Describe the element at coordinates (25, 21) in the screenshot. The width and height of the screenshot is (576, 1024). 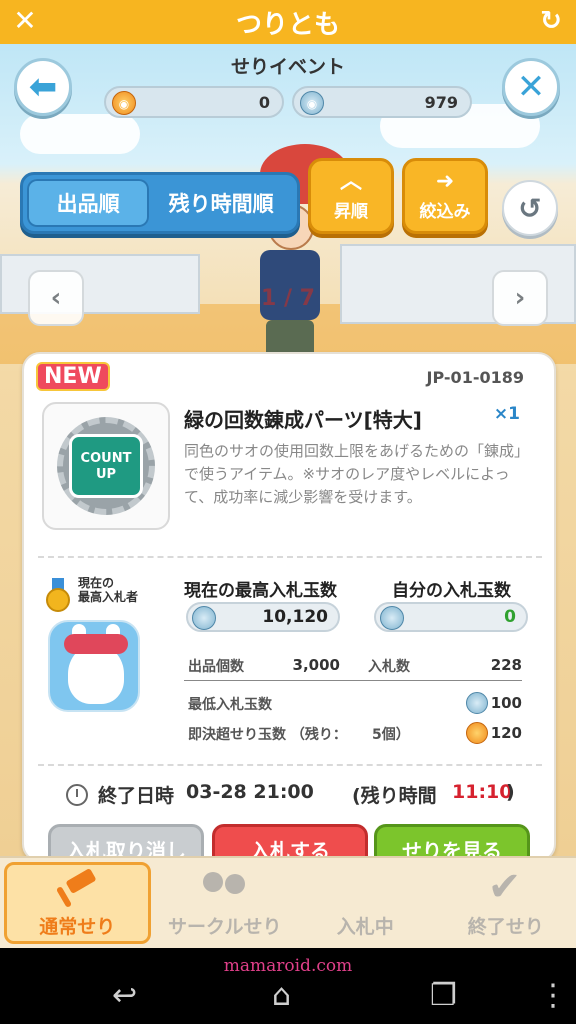
I see `close-app-icon: ✕` at that location.